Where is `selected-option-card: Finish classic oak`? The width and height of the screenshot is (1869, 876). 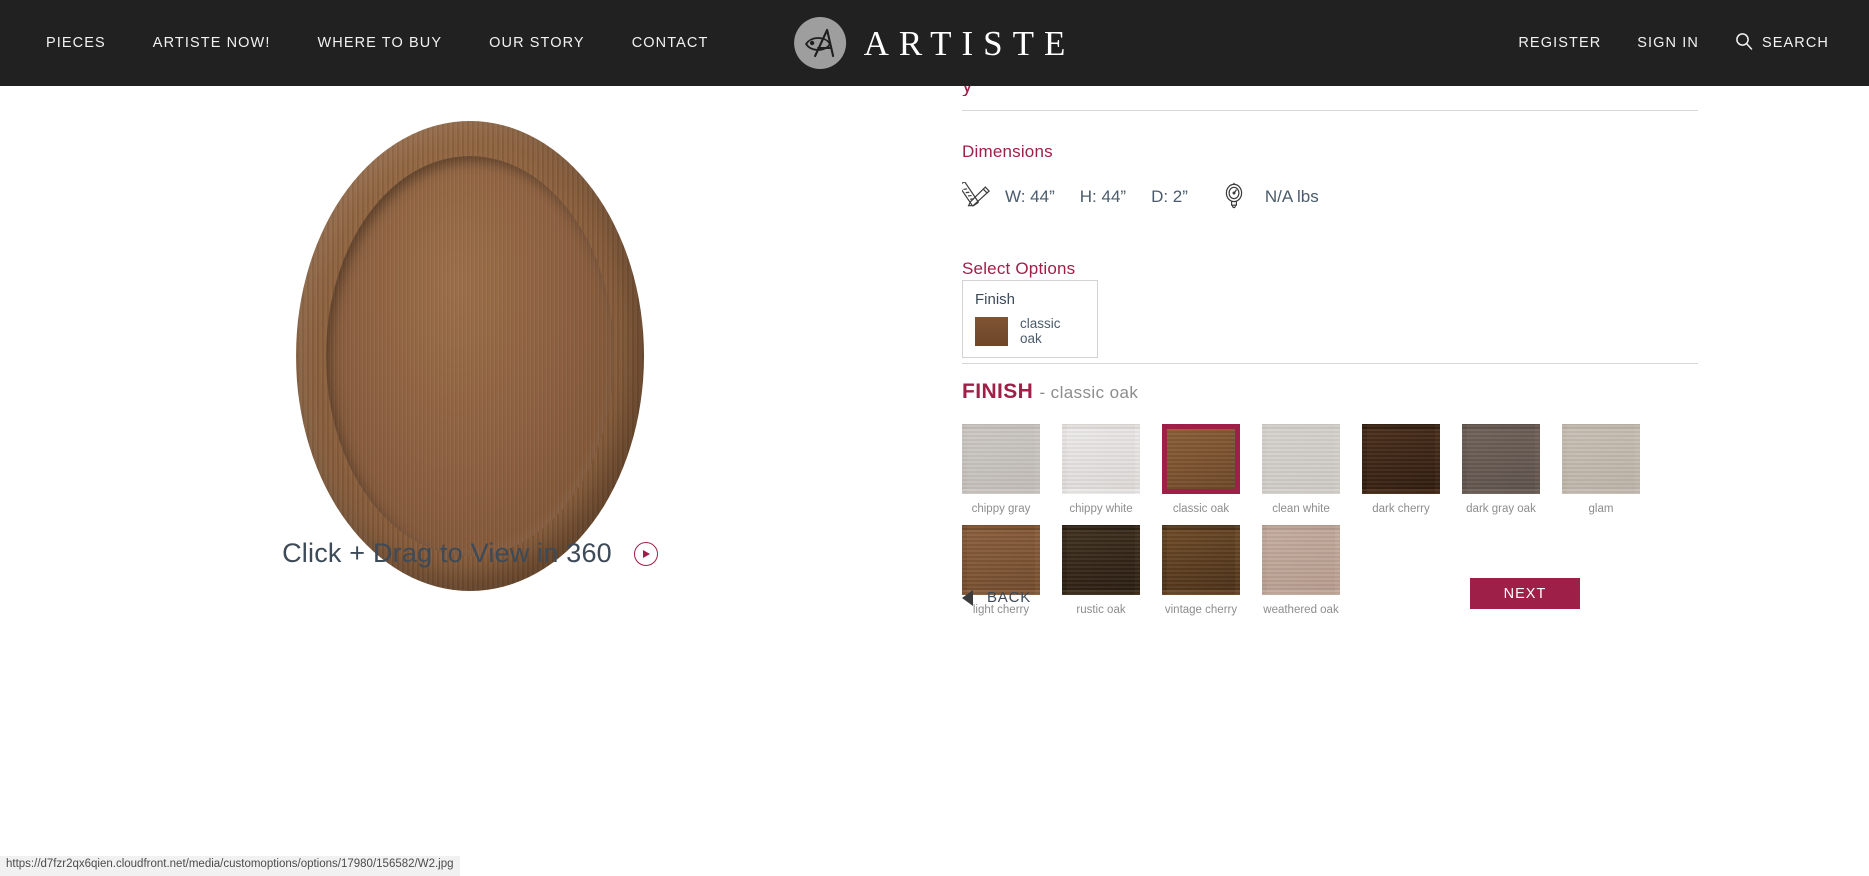
selected-option-card: Finish classic oak is located at coordinates (1030, 319).